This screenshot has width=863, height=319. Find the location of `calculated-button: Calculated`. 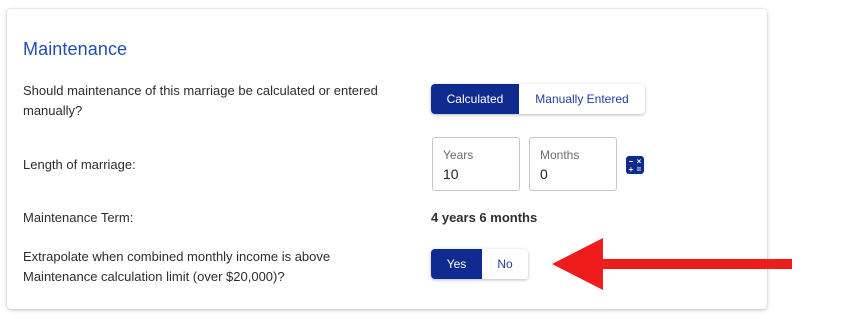

calculated-button: Calculated is located at coordinates (475, 99).